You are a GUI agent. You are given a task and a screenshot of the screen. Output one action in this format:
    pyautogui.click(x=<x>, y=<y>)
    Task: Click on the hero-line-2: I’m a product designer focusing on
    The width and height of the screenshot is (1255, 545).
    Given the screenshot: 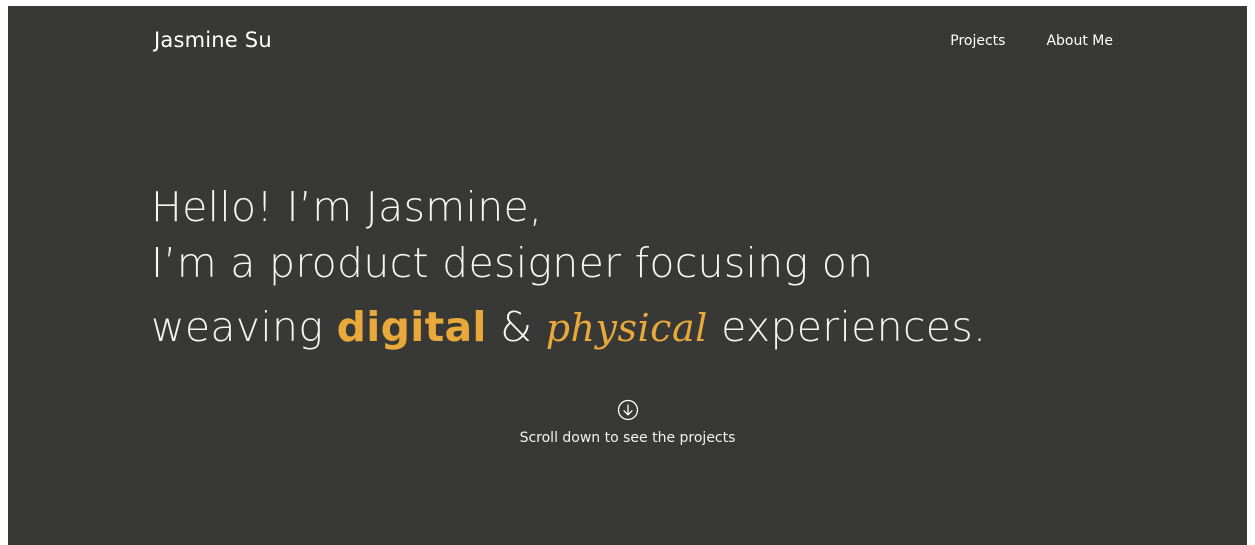 What is the action you would take?
    pyautogui.click(x=512, y=263)
    